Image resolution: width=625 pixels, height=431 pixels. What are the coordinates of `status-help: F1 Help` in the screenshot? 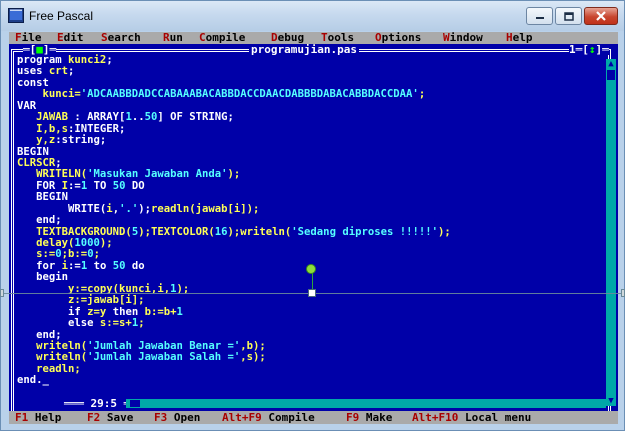 It's located at (38, 417).